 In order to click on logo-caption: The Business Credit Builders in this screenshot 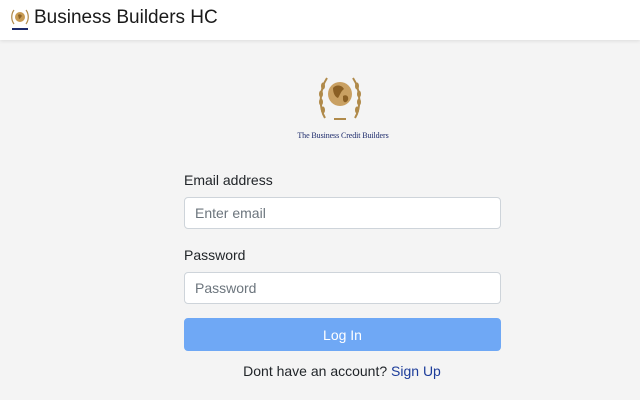, I will do `click(343, 135)`.